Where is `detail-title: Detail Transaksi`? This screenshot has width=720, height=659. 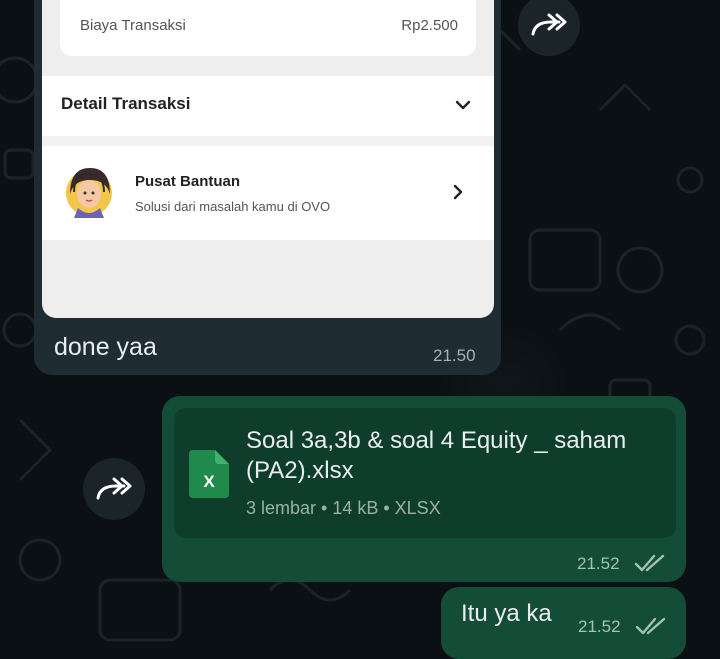 detail-title: Detail Transaksi is located at coordinates (126, 103).